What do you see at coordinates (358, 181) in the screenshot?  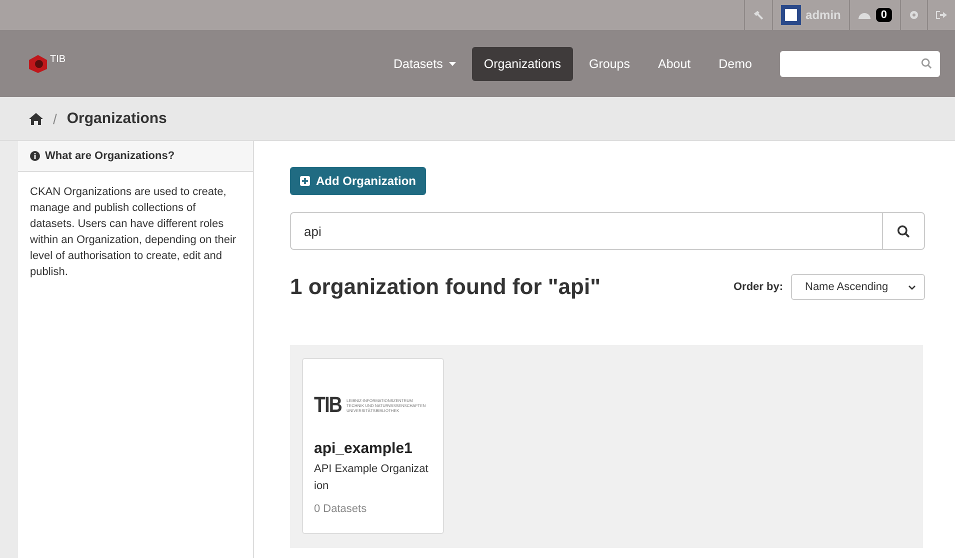 I see `add-organization-button: Add Organization` at bounding box center [358, 181].